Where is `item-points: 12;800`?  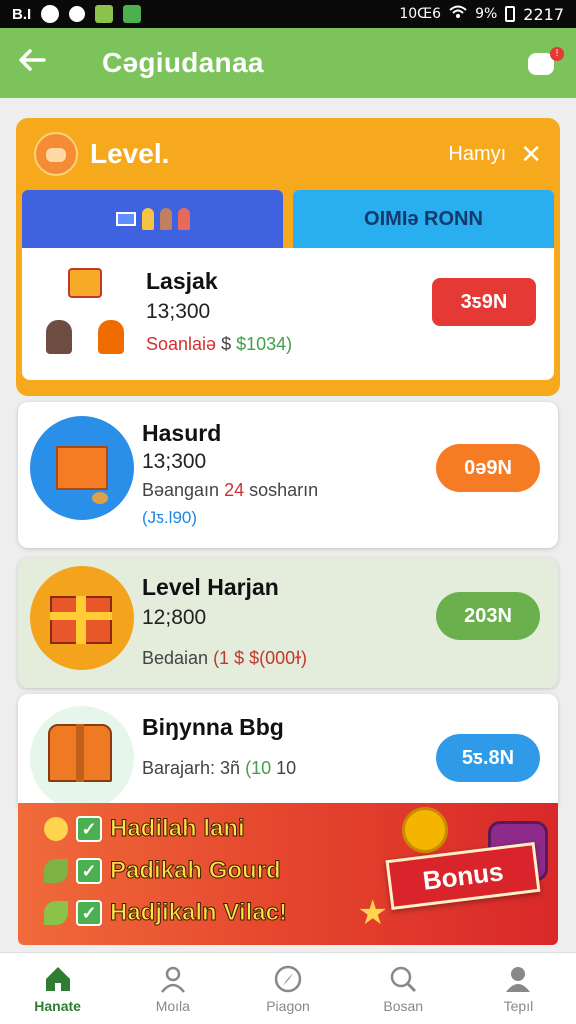
item-points: 12;800 is located at coordinates (174, 617).